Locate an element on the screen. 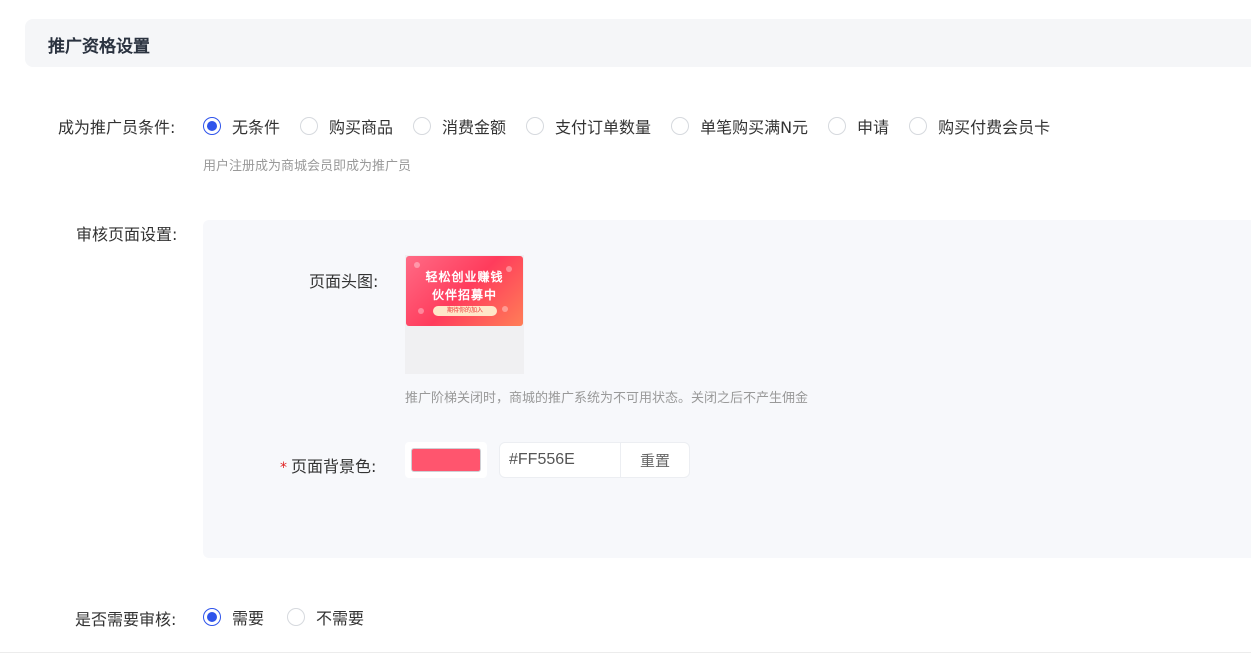  radio-option-single-purchase: 单笔购买满N元 is located at coordinates (739, 126).